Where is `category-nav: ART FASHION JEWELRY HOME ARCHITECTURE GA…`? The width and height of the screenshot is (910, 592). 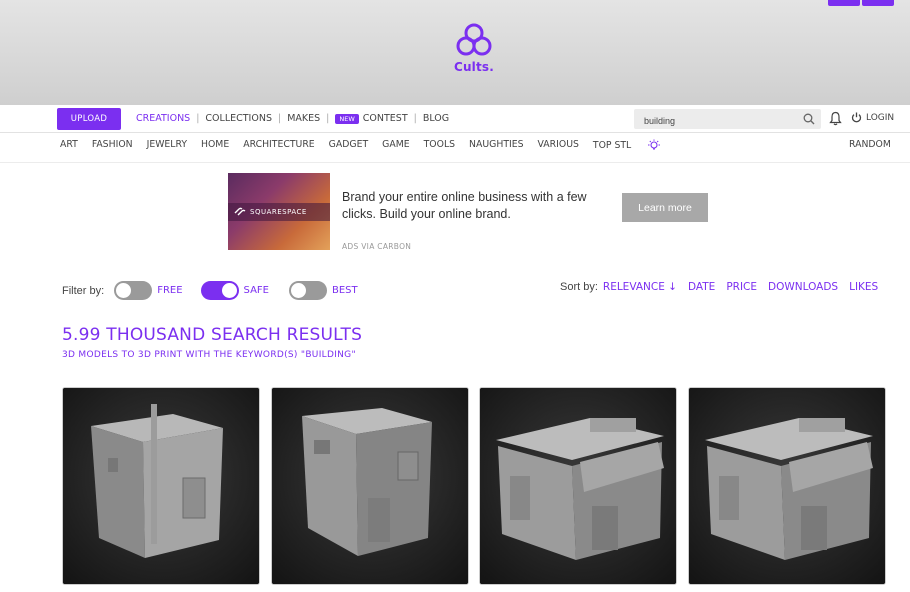
category-nav: ART FASHION JEWELRY HOME ARCHITECTURE GA… is located at coordinates (367, 145).